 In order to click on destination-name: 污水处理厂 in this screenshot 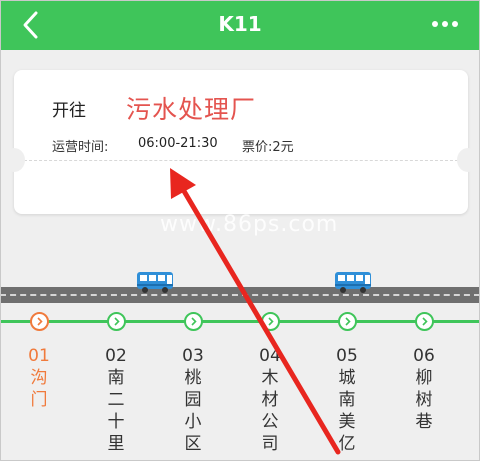, I will do `click(191, 109)`.